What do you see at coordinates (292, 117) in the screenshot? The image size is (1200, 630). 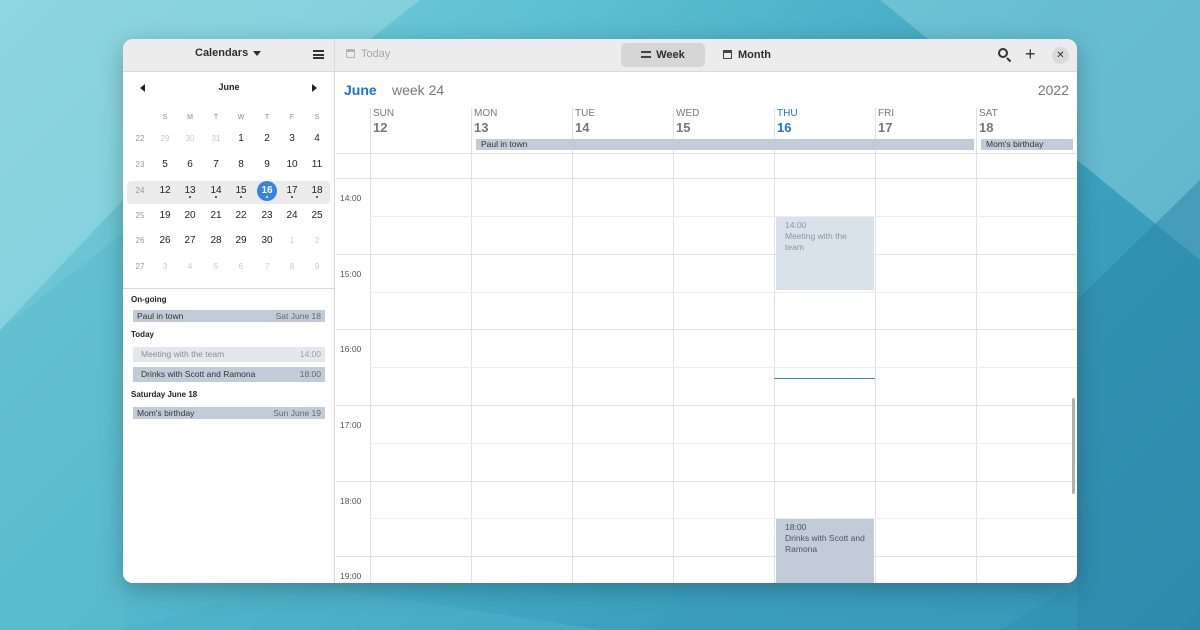 I see `weekday-header: F` at bounding box center [292, 117].